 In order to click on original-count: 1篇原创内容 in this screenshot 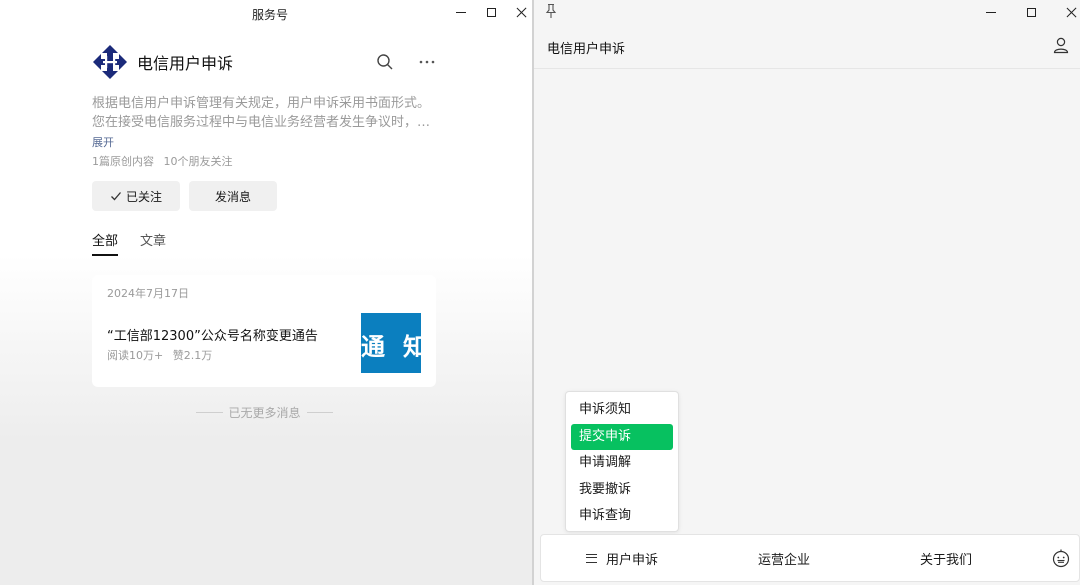, I will do `click(123, 161)`.